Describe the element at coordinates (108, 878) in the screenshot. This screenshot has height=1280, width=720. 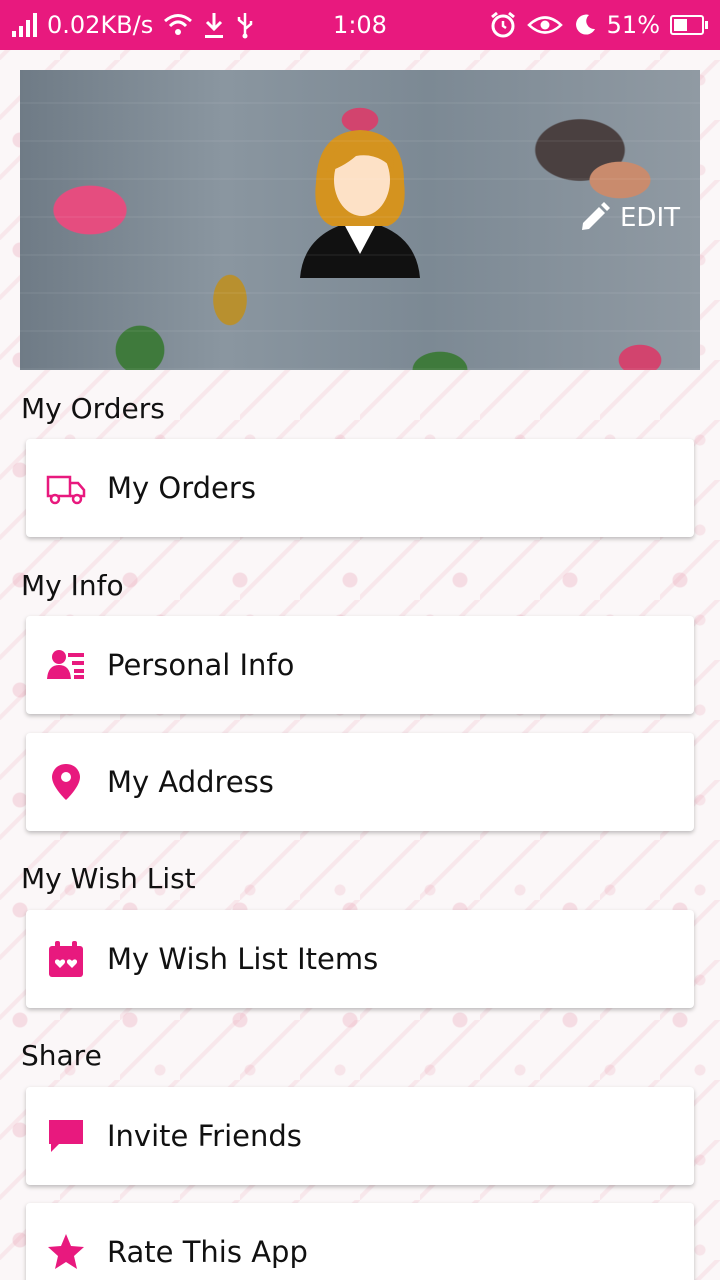
I see `section-title-wishlist: My Wish List` at that location.